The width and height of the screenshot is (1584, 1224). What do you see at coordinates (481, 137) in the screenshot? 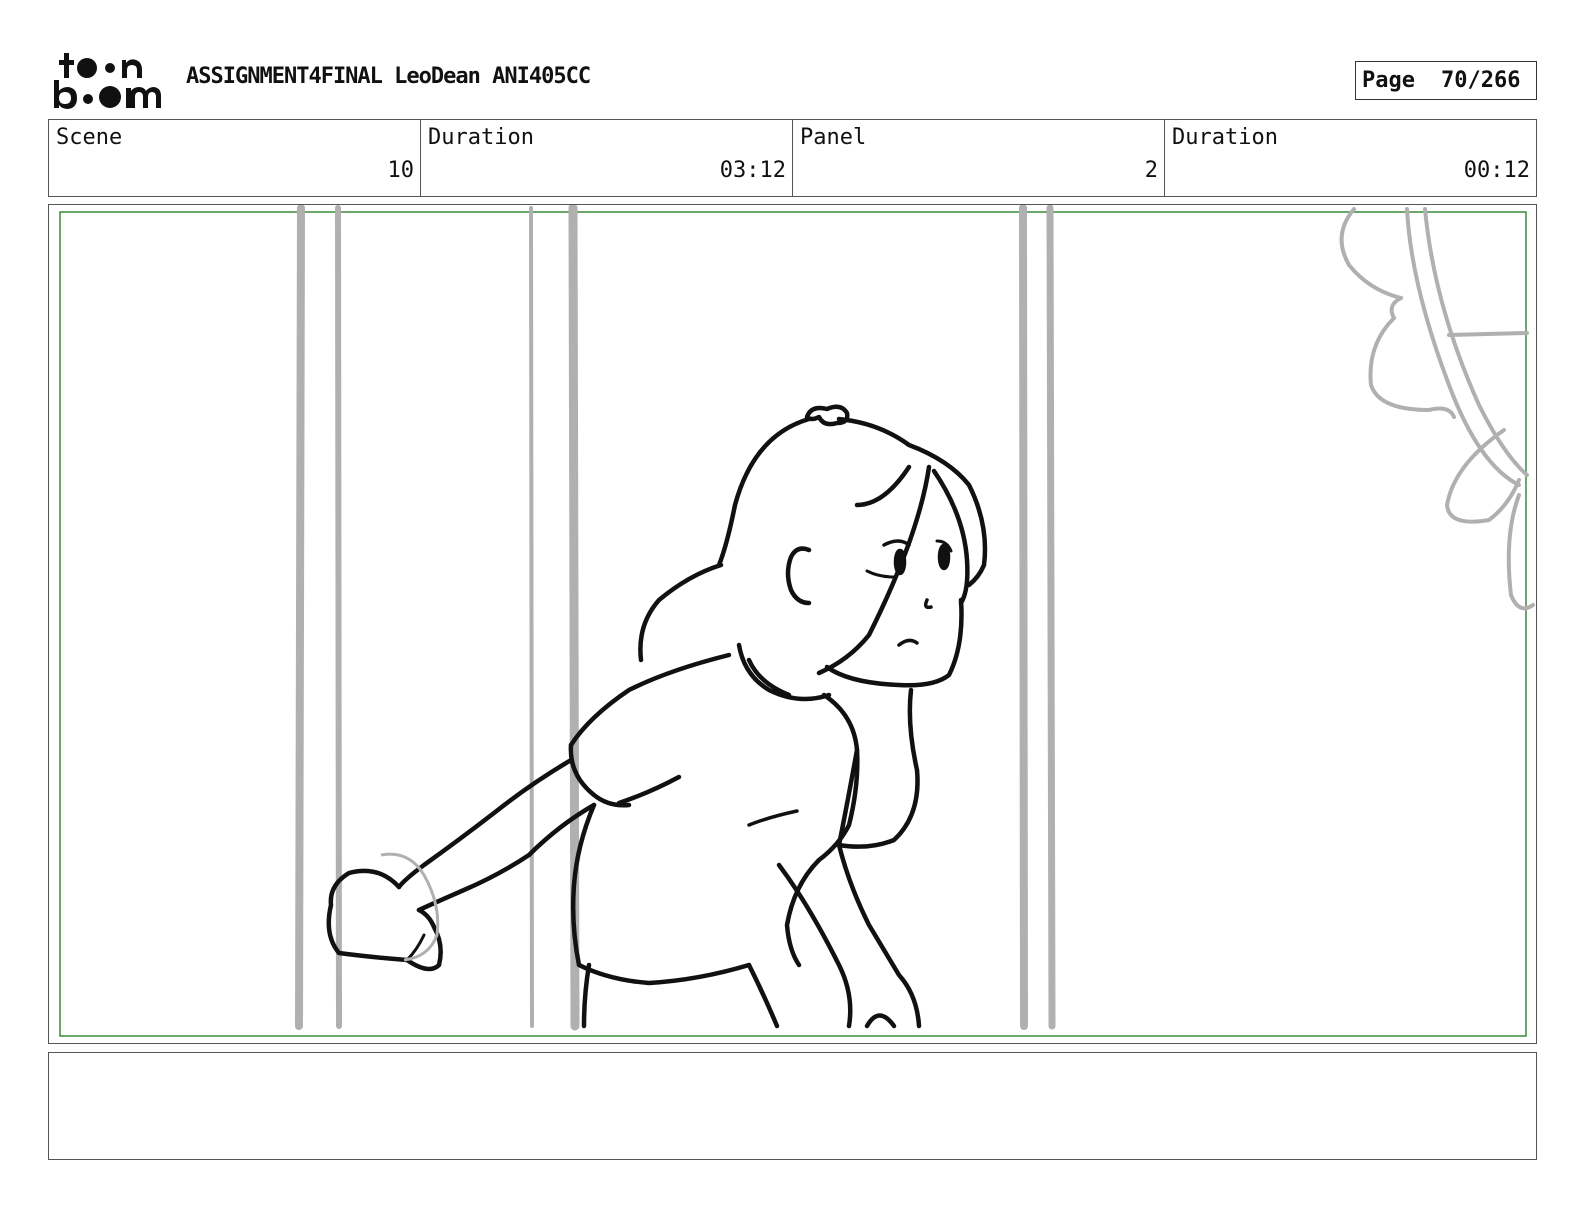
I see `scene-duration-label: Duration` at bounding box center [481, 137].